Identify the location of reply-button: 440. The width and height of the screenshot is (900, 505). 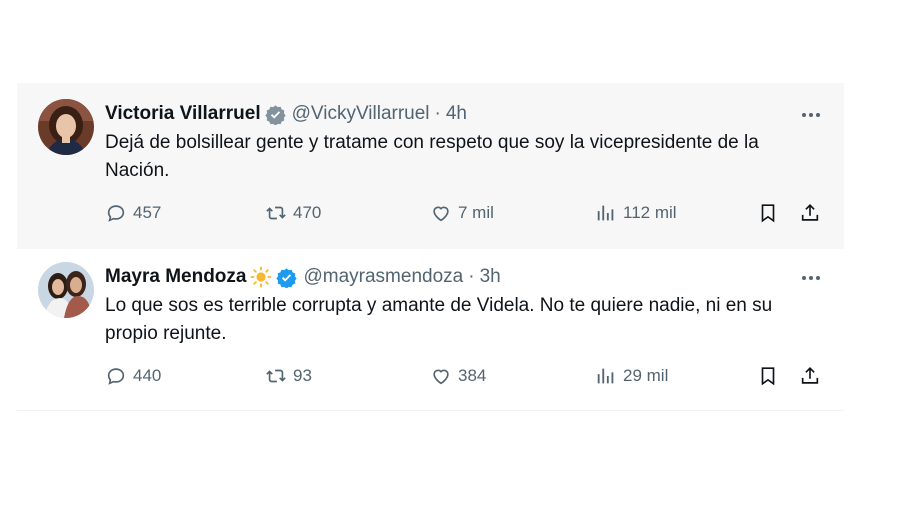
(133, 376).